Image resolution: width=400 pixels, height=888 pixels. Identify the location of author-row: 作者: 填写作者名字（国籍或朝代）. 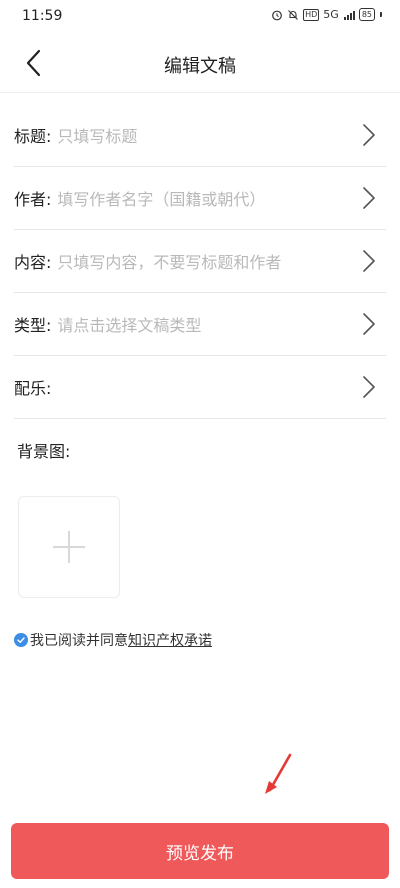
(200, 198).